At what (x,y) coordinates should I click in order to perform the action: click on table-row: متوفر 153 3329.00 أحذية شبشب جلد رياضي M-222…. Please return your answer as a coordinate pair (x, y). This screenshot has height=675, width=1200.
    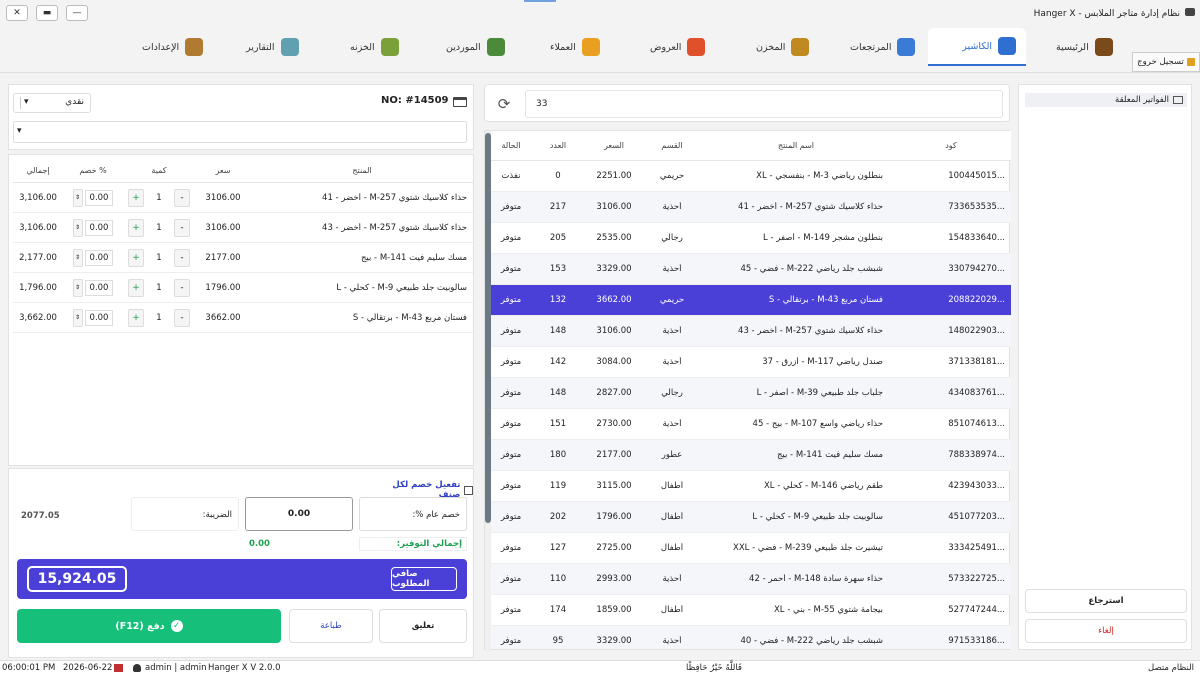
    Looking at the image, I should click on (751, 269).